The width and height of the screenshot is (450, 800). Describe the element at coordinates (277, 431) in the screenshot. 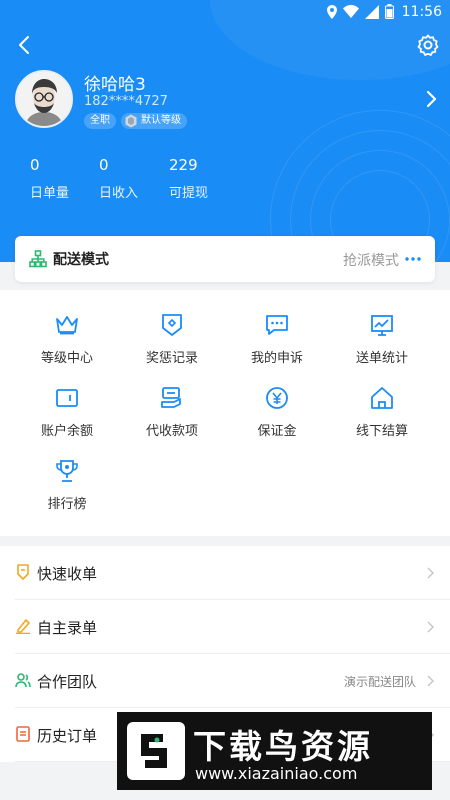

I see `grid-item-label: 保证金` at that location.